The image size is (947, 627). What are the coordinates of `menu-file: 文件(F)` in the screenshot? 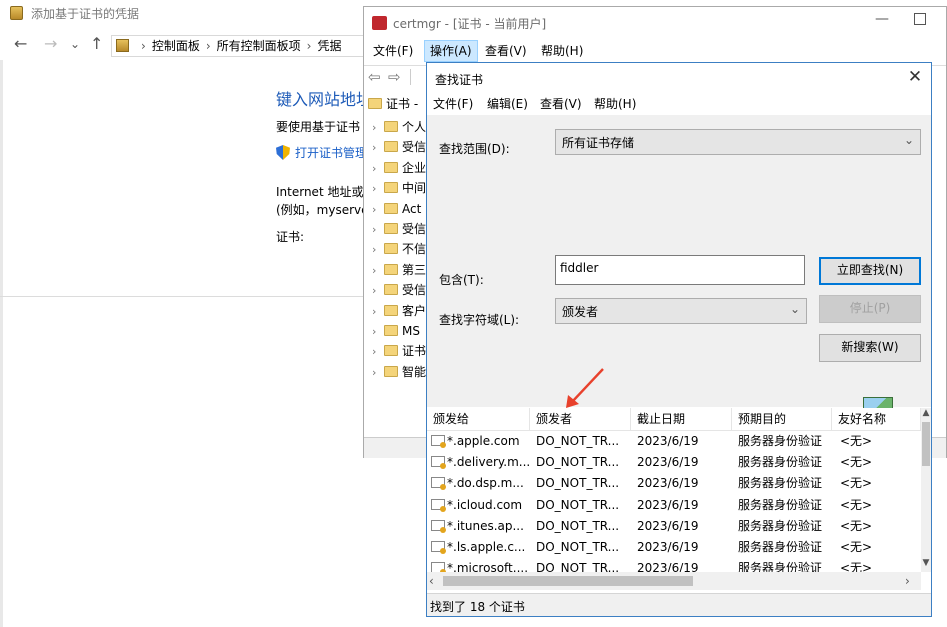 It's located at (393, 51).